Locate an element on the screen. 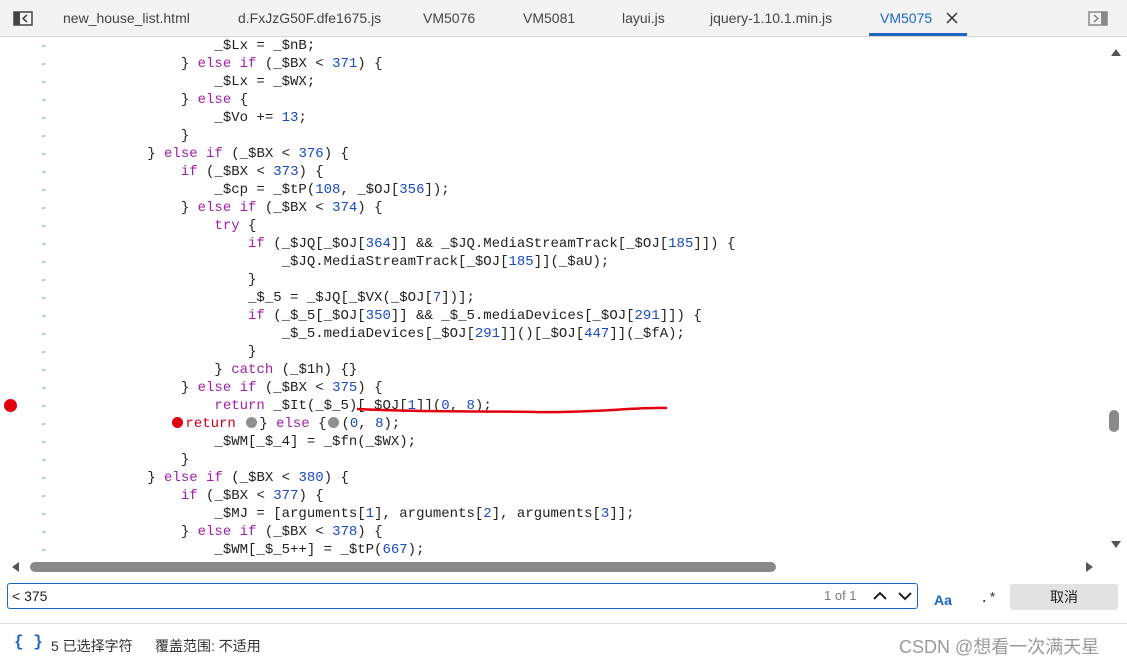 The height and width of the screenshot is (662, 1127). code-line: - return } else {(0, 8); is located at coordinates (552, 424).